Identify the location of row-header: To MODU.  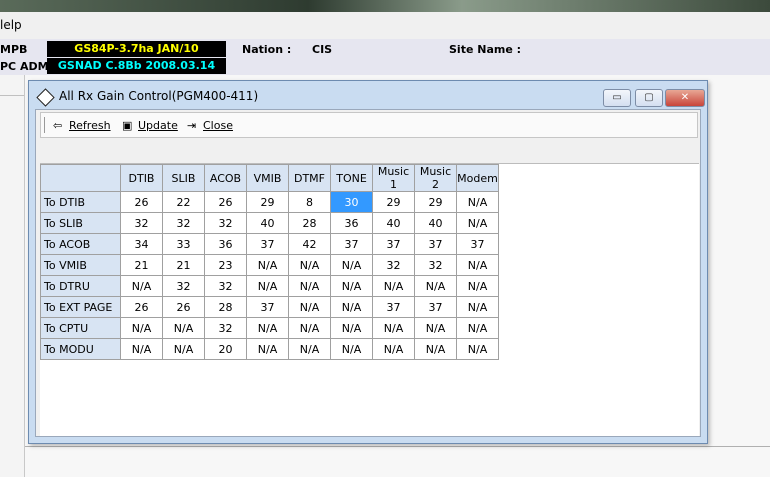
(80, 349).